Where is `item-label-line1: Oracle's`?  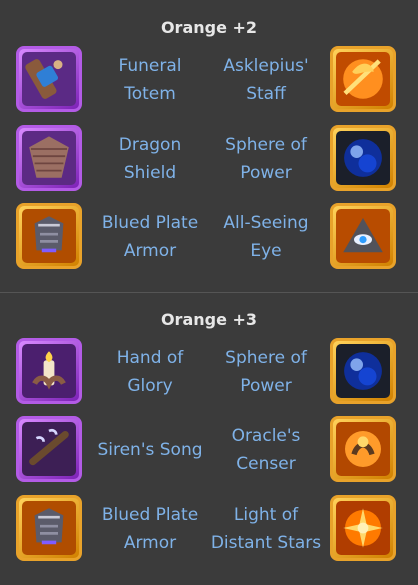
item-label-line1: Oracle's is located at coordinates (266, 436).